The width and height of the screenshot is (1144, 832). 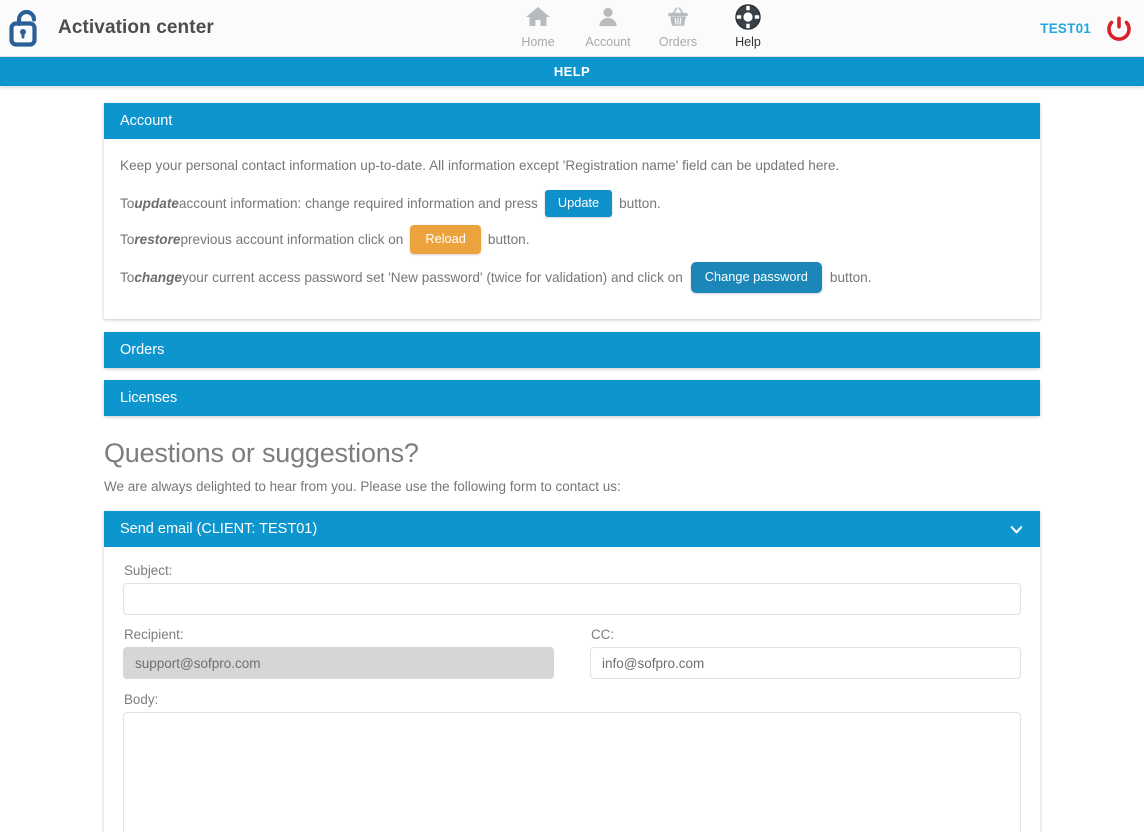 I want to click on panel-orders: Orders, so click(x=572, y=350).